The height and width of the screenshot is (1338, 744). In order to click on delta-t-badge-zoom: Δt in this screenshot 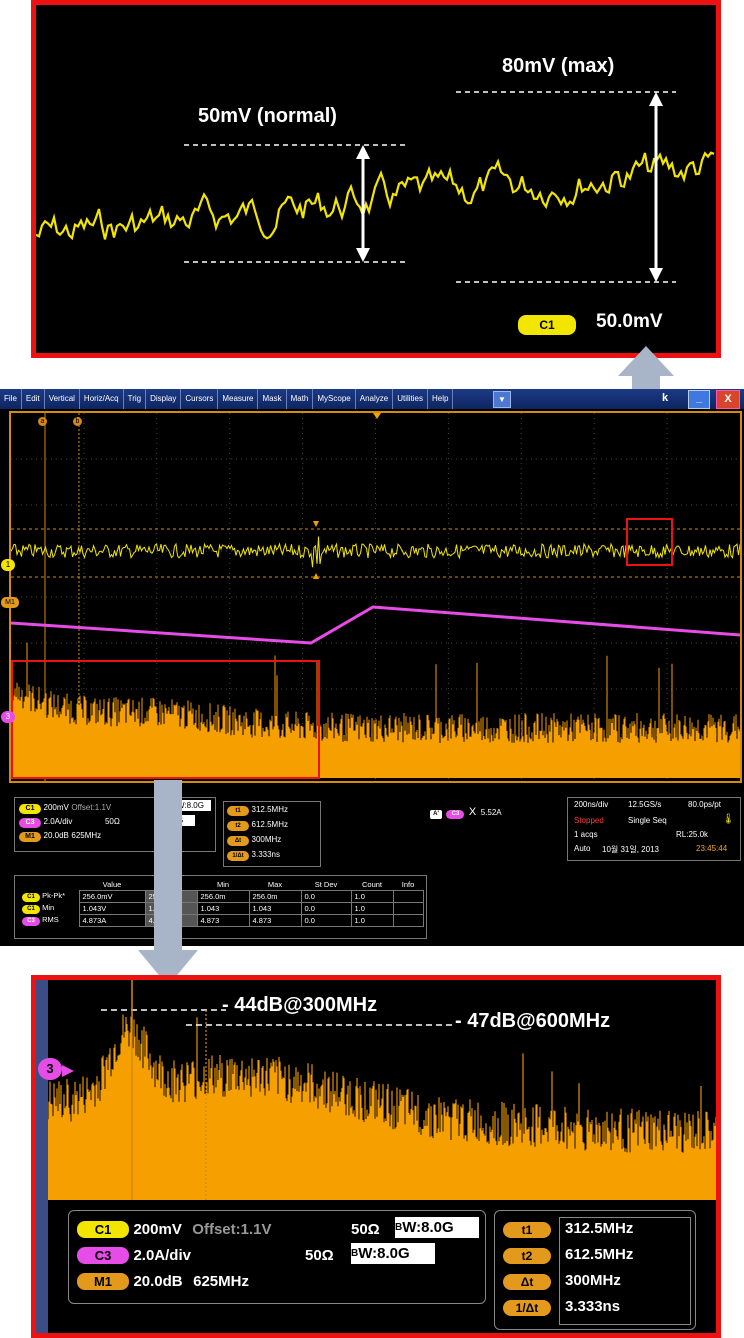, I will do `click(527, 1282)`.